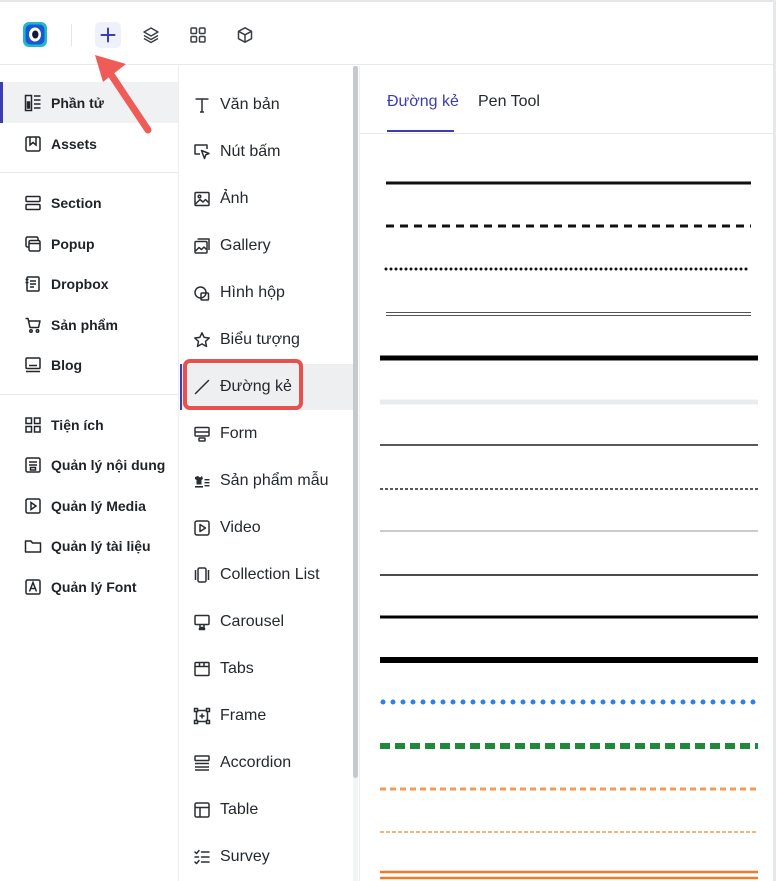 The image size is (776, 881). I want to click on element-item-van-ban: Văn bản, so click(267, 105).